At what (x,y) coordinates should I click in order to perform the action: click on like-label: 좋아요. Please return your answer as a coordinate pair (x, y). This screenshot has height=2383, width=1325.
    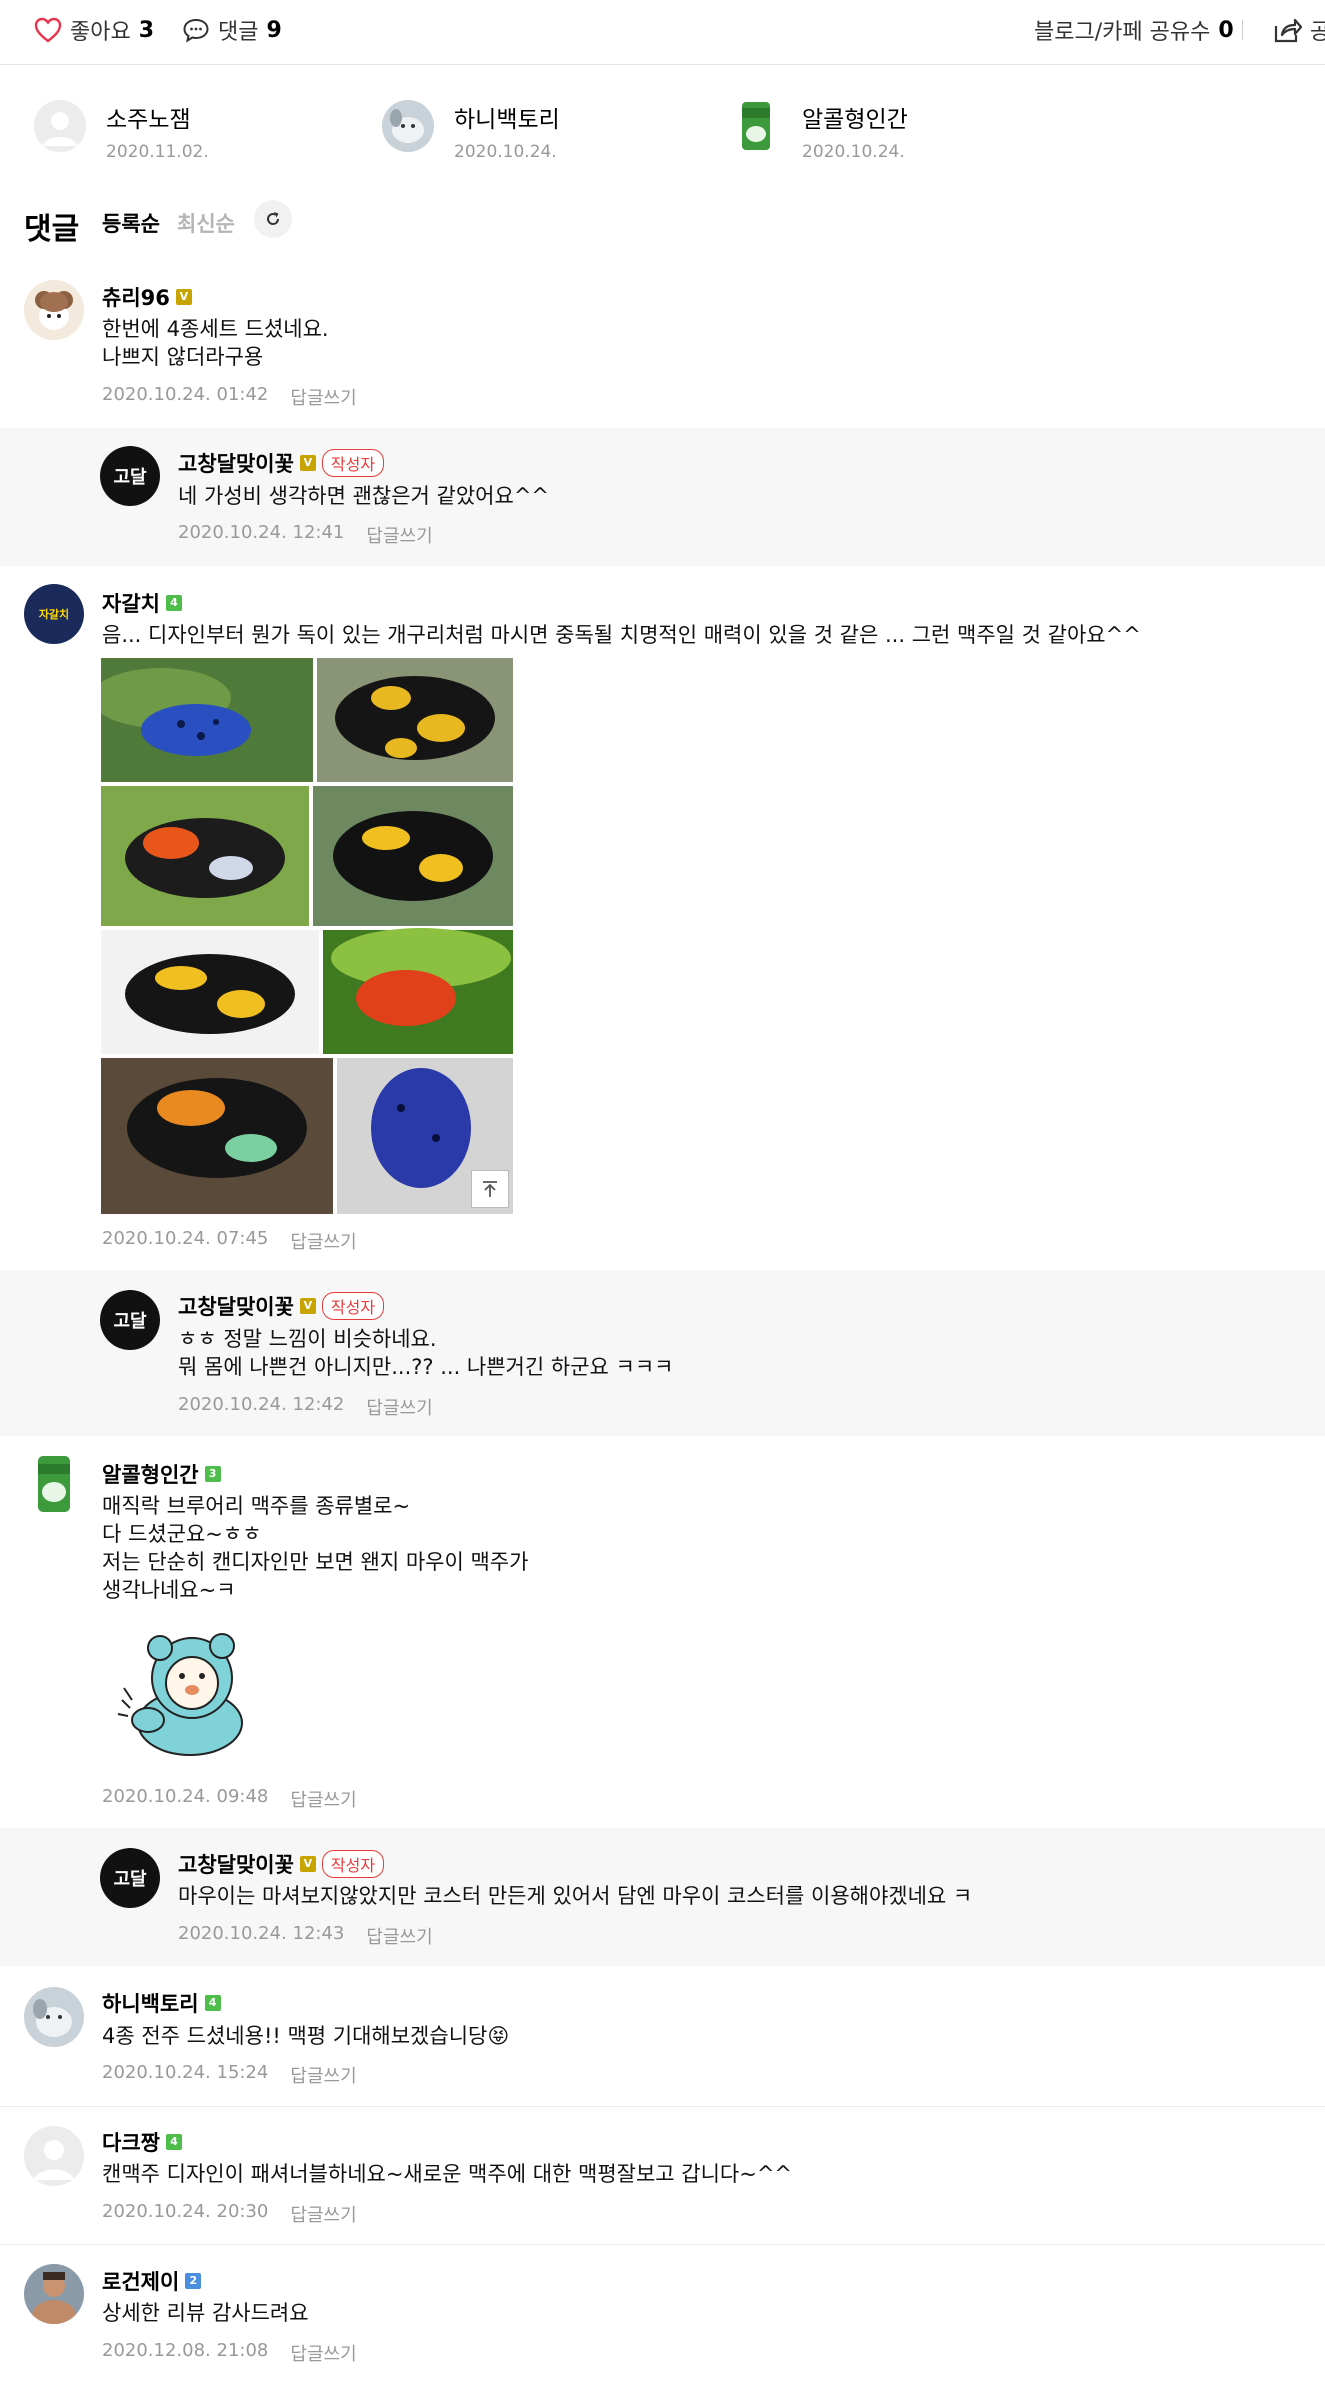
    Looking at the image, I should click on (100, 32).